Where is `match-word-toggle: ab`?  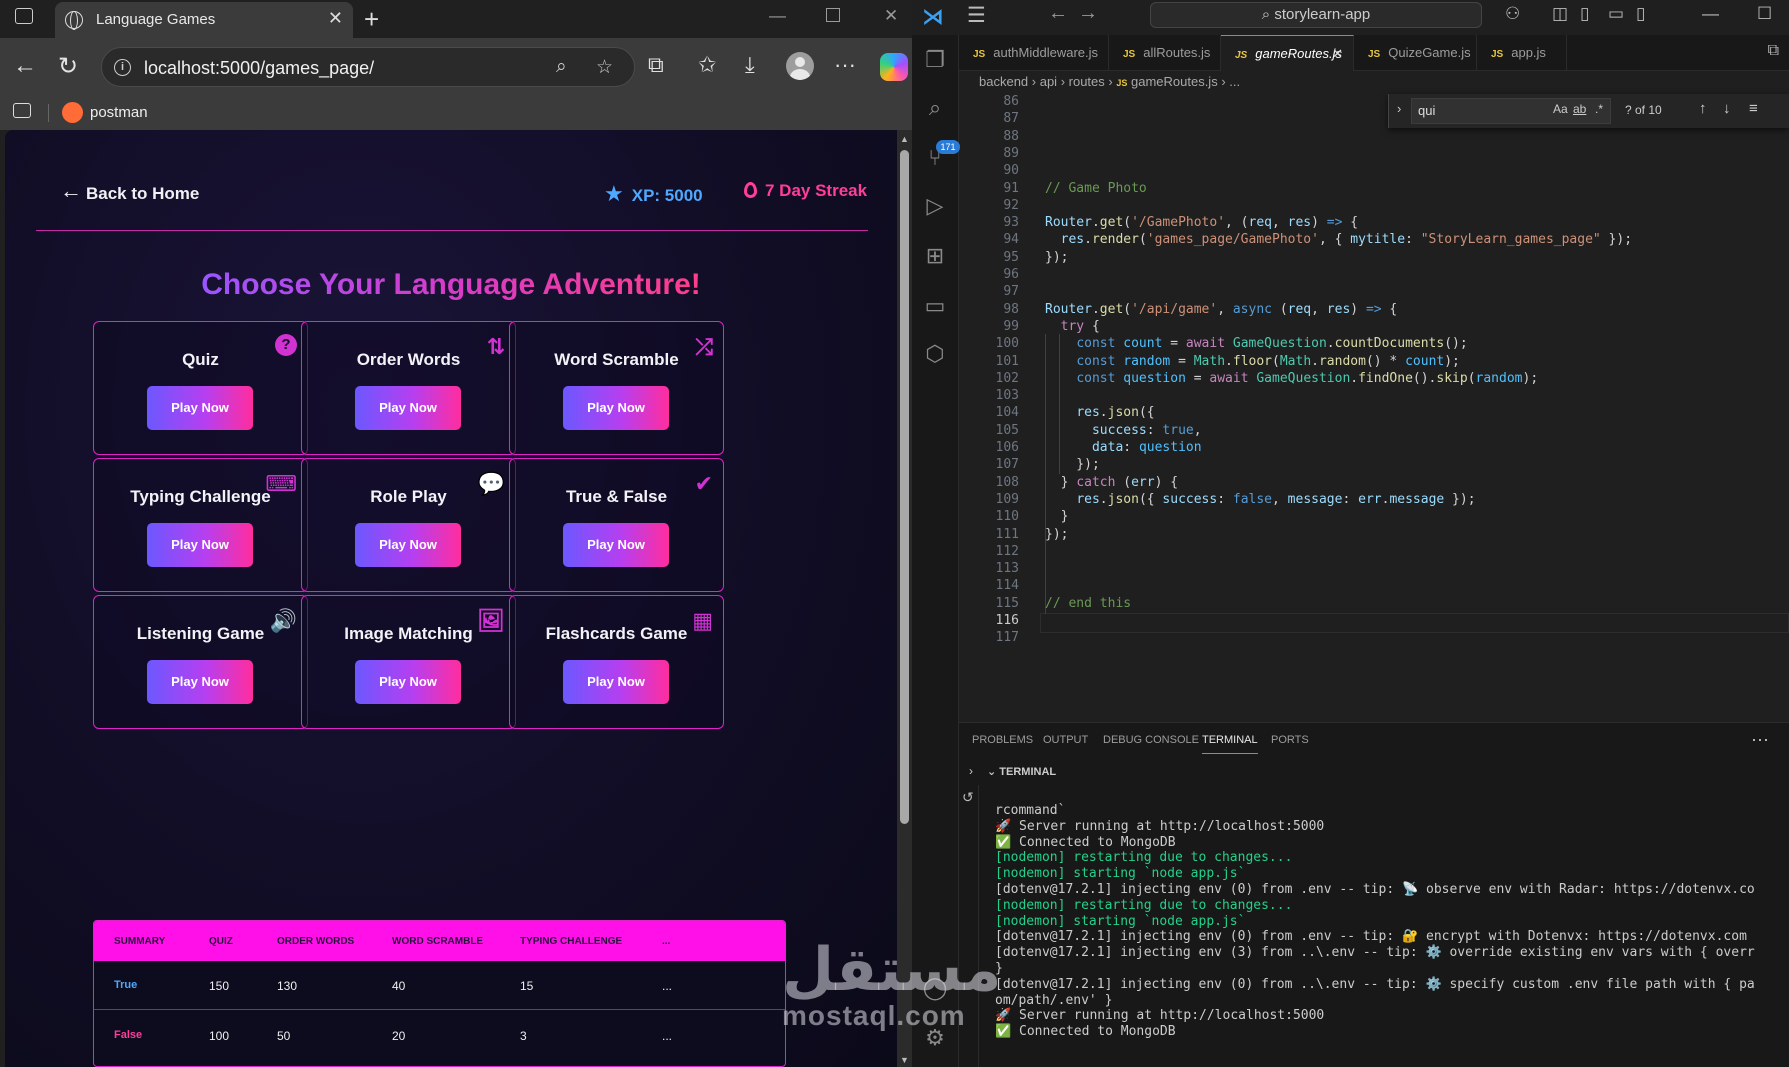 match-word-toggle: ab is located at coordinates (1579, 109).